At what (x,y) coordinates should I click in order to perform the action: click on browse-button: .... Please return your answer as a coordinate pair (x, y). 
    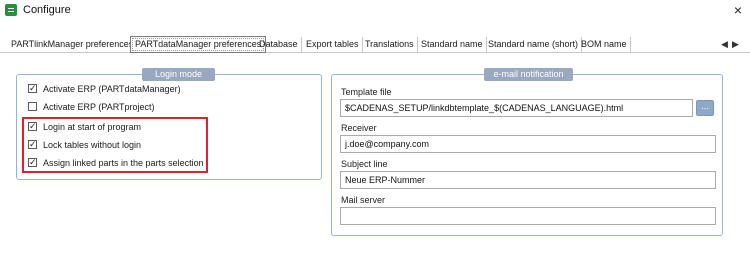
    Looking at the image, I should click on (705, 108).